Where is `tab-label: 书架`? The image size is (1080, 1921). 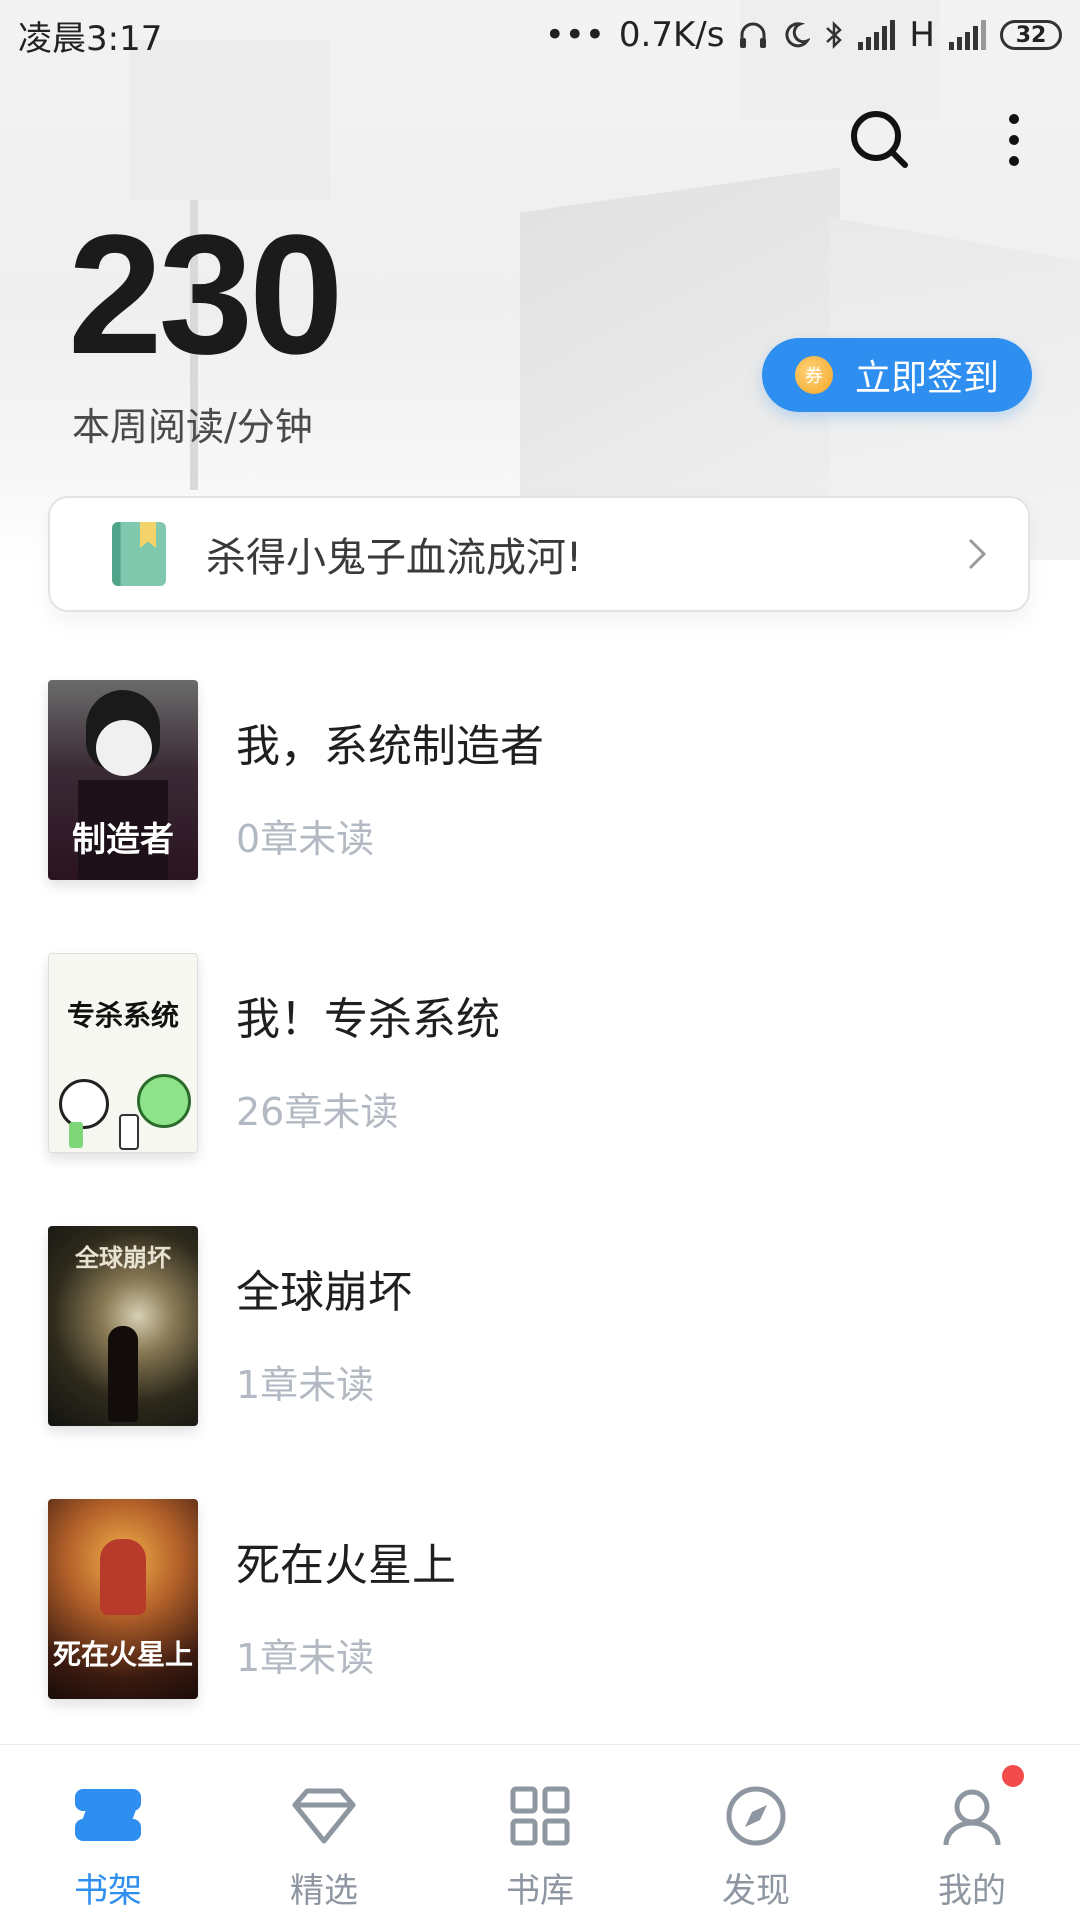 tab-label: 书架 is located at coordinates (108, 1891).